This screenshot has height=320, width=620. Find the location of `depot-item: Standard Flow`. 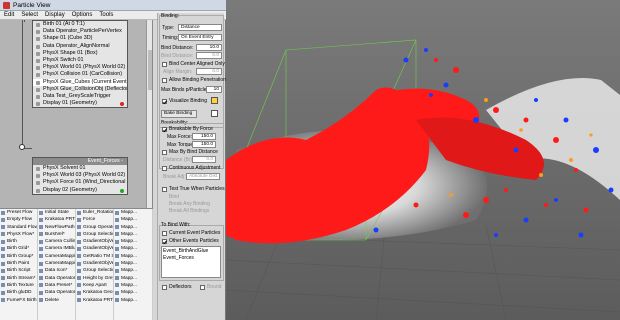

depot-item: Standard Flow is located at coordinates (18, 227).